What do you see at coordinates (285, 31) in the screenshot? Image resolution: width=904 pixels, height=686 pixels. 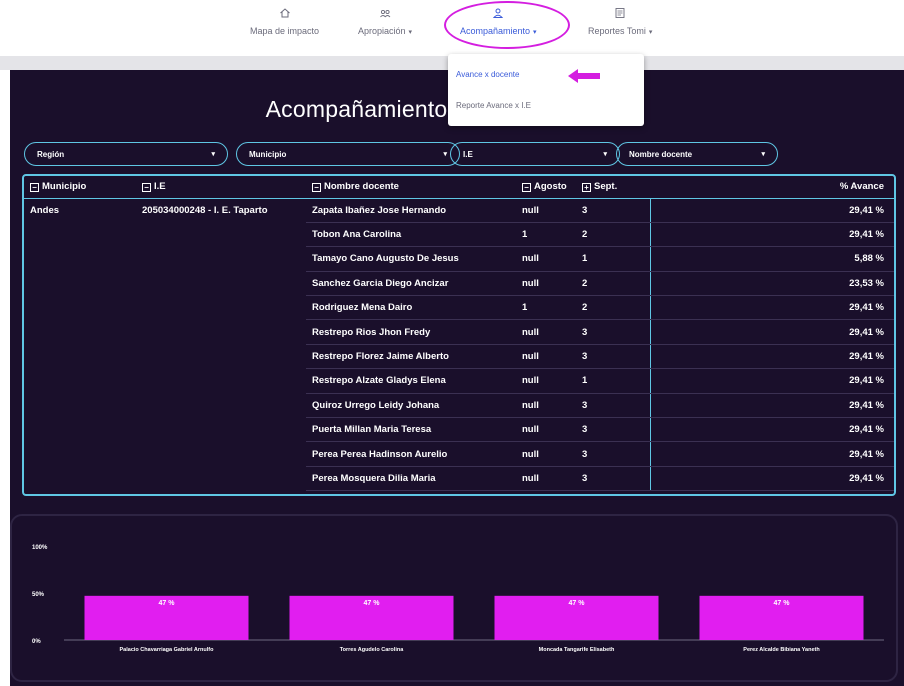 I see `nav-item-label: Mapa de impacto` at bounding box center [285, 31].